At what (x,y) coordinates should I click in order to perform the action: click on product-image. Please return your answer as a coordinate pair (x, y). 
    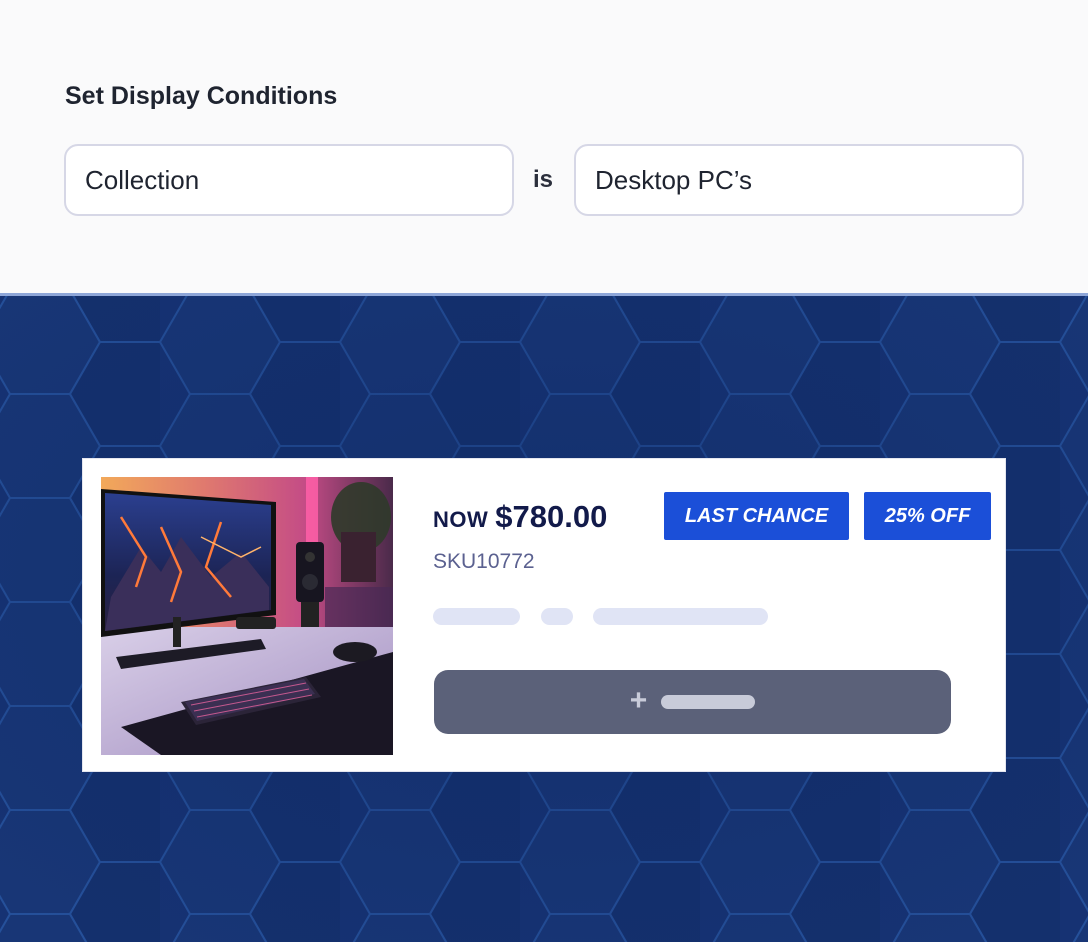
    Looking at the image, I should click on (247, 616).